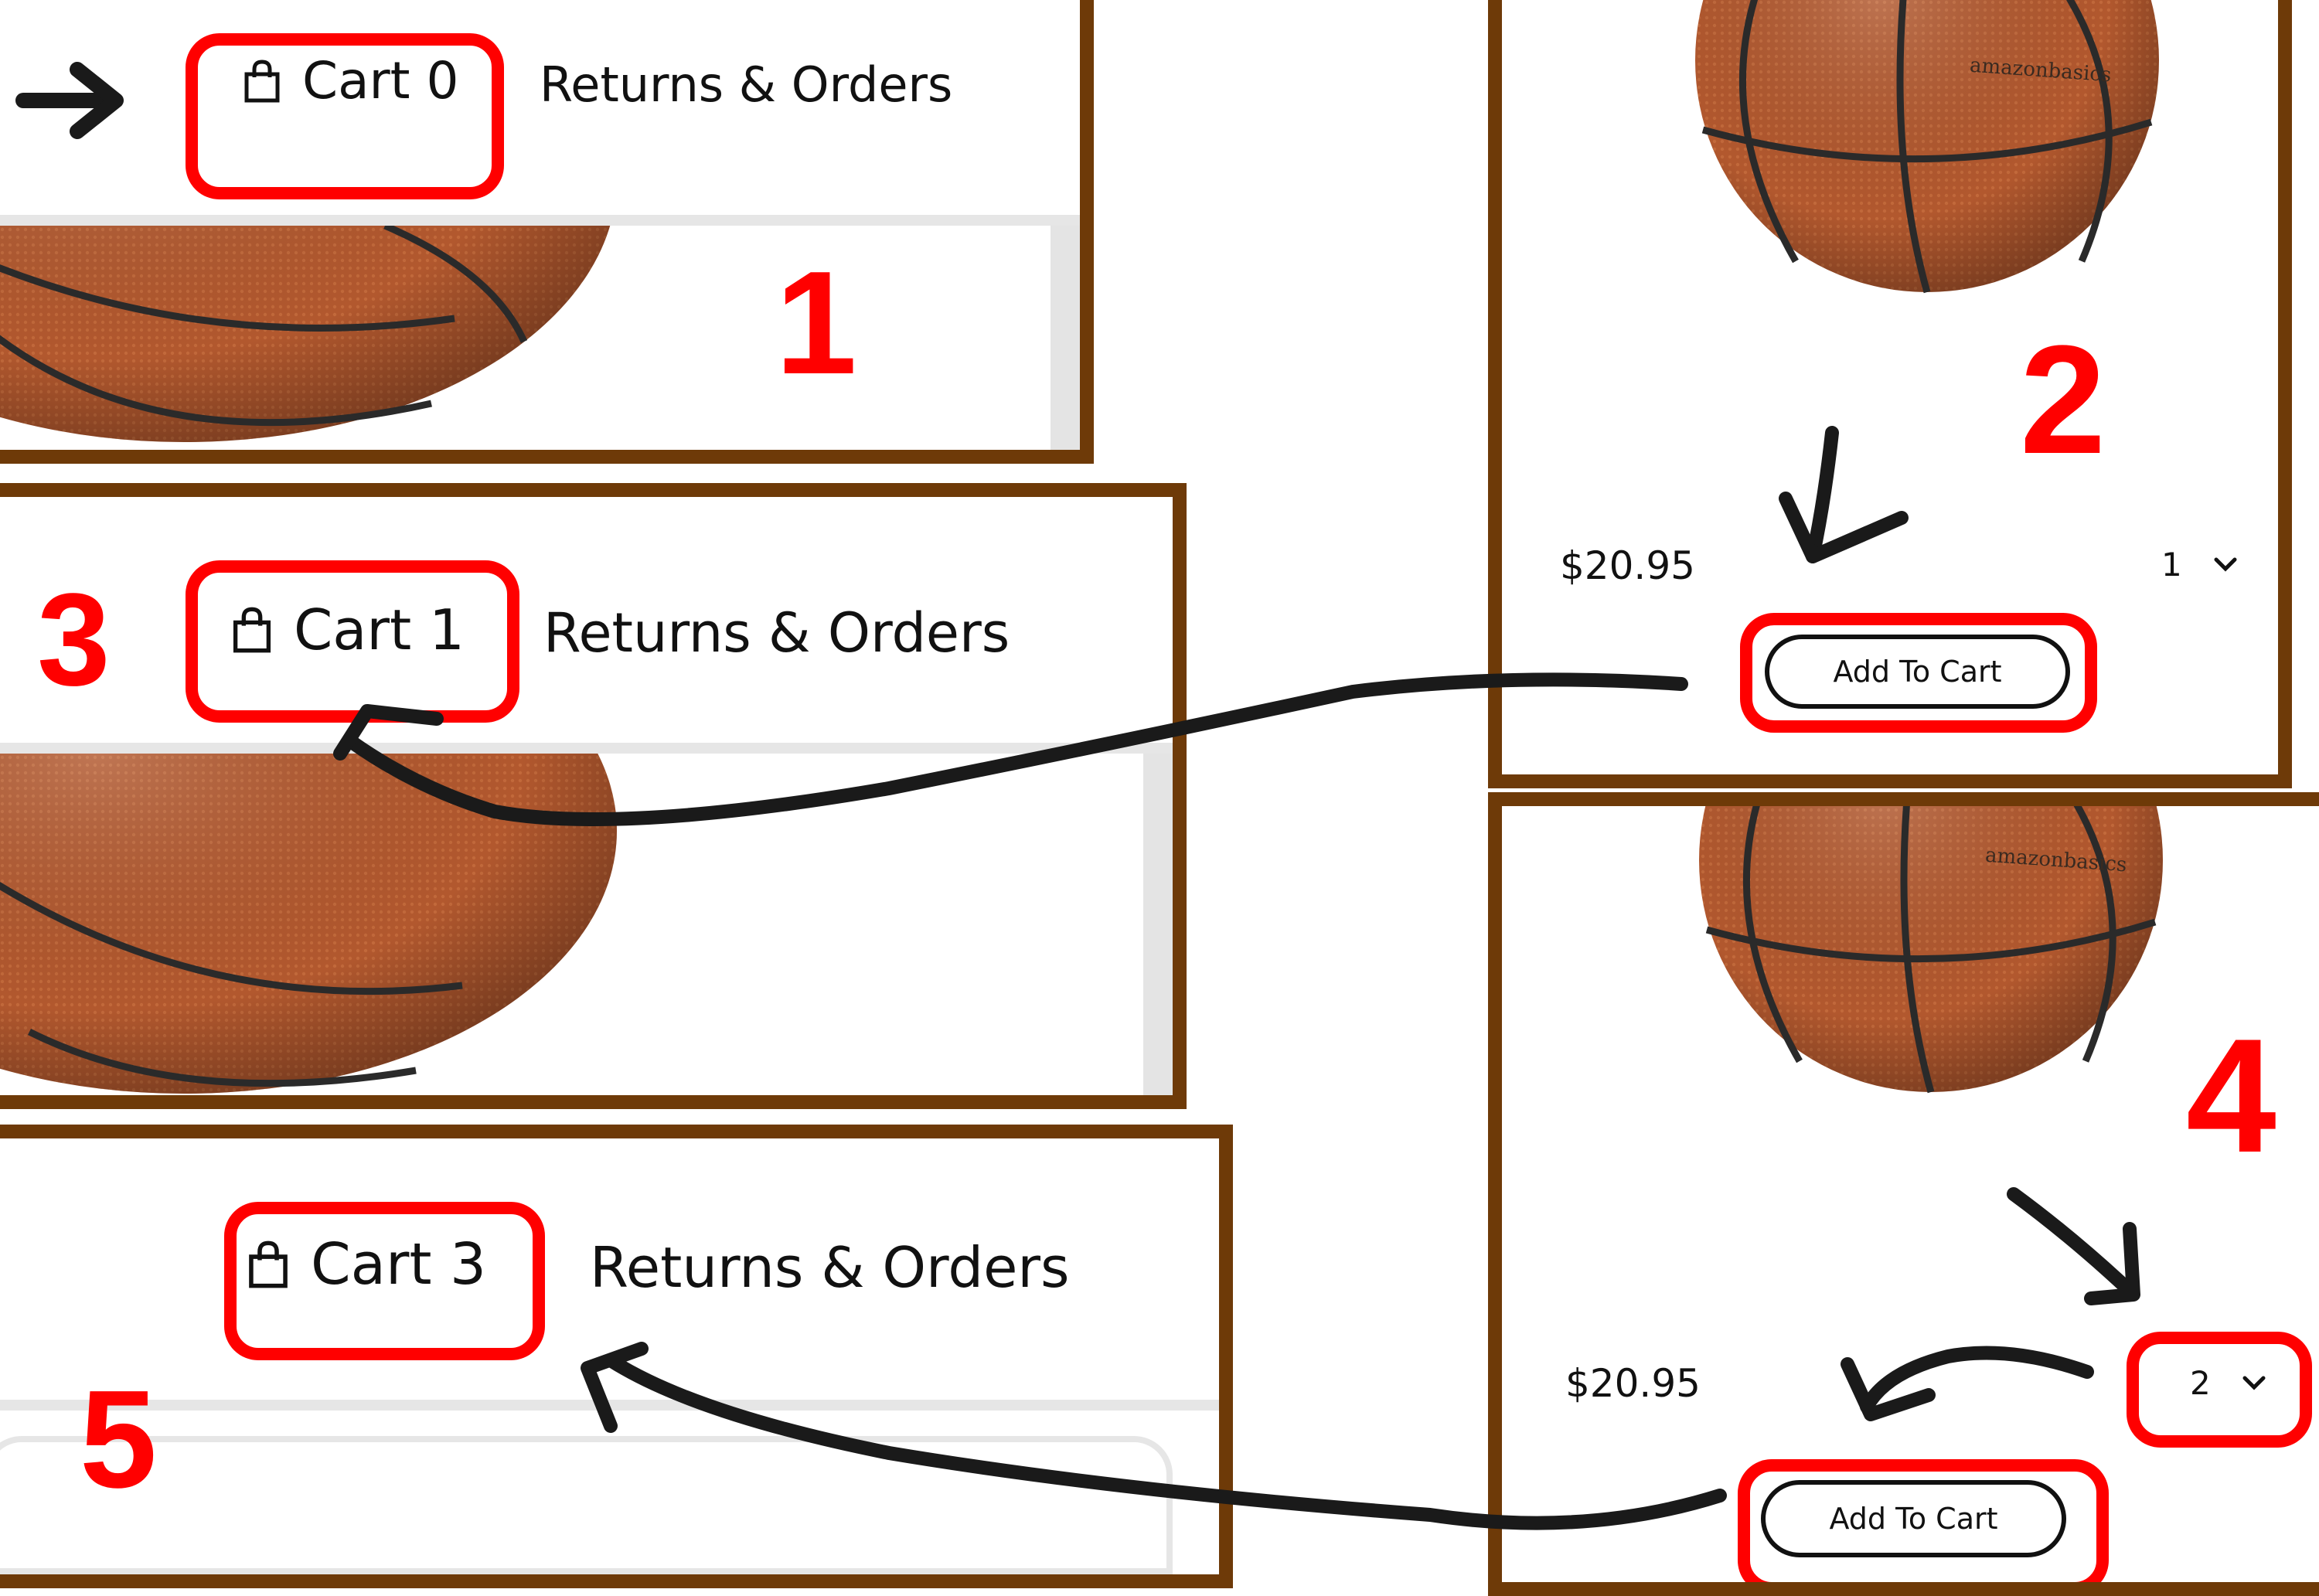  Describe the element at coordinates (615, 1387) in the screenshot. I see `arrow-head-icon` at that location.